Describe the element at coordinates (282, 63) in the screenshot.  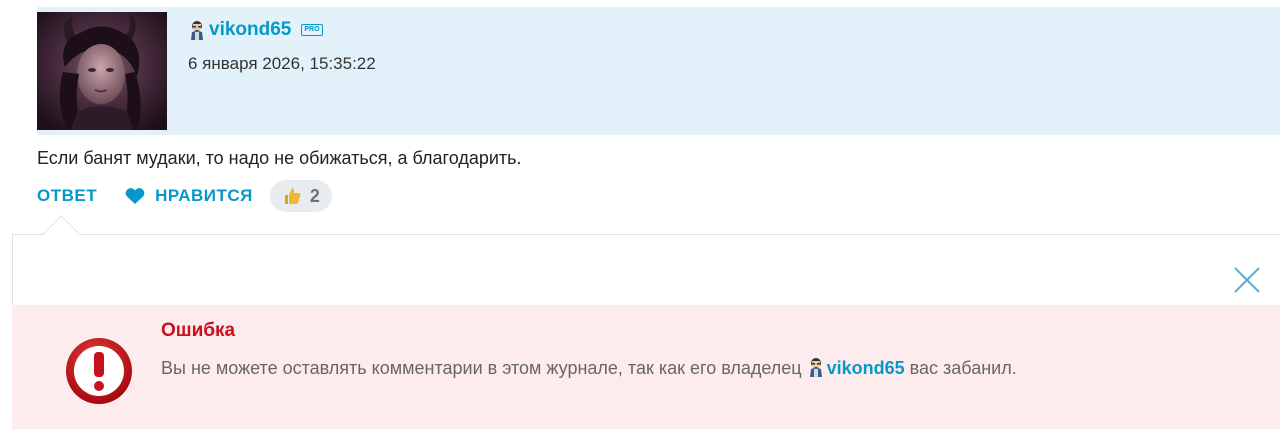
I see `post-date: 6 января 2026, 15:35:22` at that location.